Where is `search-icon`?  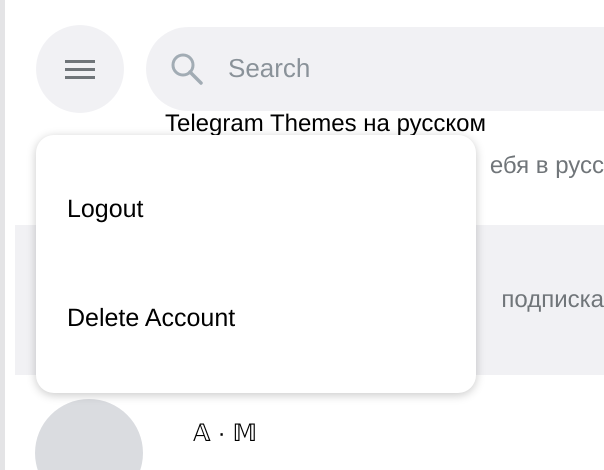 search-icon is located at coordinates (187, 69).